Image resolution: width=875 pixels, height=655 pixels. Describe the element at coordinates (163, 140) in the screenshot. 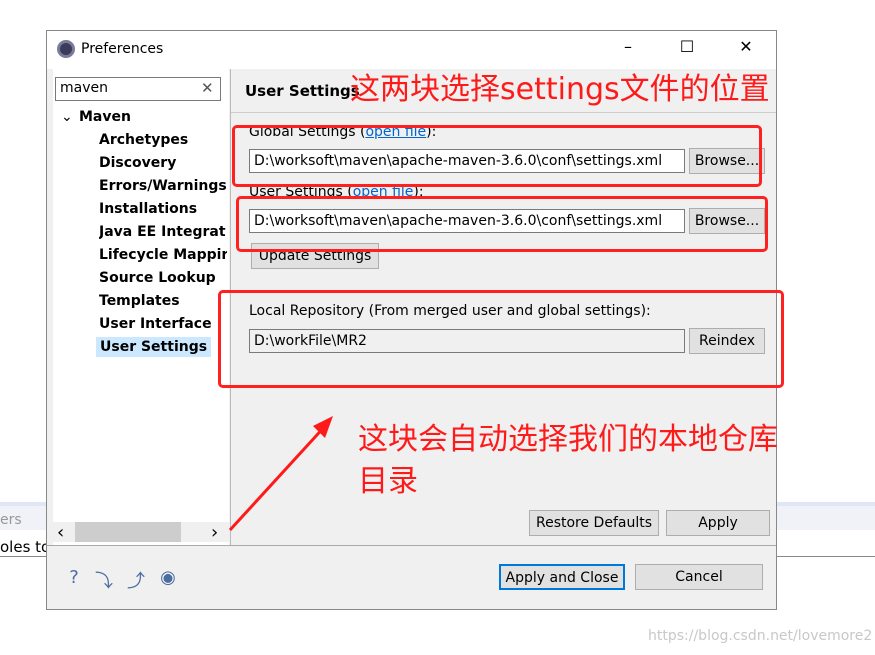

I see `tree-item: Archetypes` at that location.